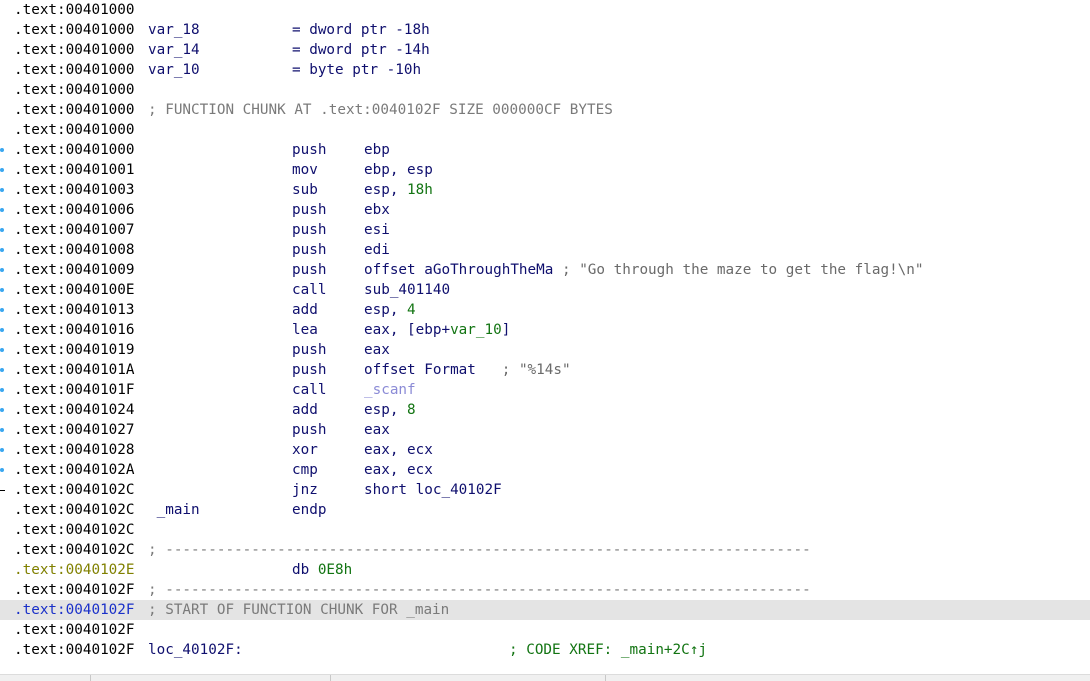 This screenshot has height=681, width=1090. I want to click on instruction-operands: ebp, so click(377, 150).